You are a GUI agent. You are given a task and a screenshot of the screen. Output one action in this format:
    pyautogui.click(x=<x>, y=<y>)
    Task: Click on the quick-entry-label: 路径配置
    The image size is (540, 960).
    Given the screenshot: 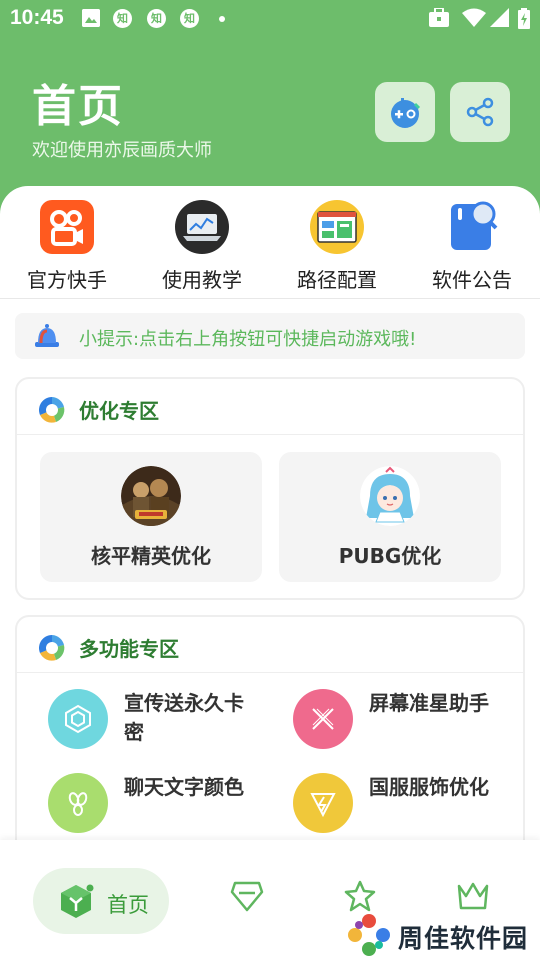 What is the action you would take?
    pyautogui.click(x=337, y=280)
    